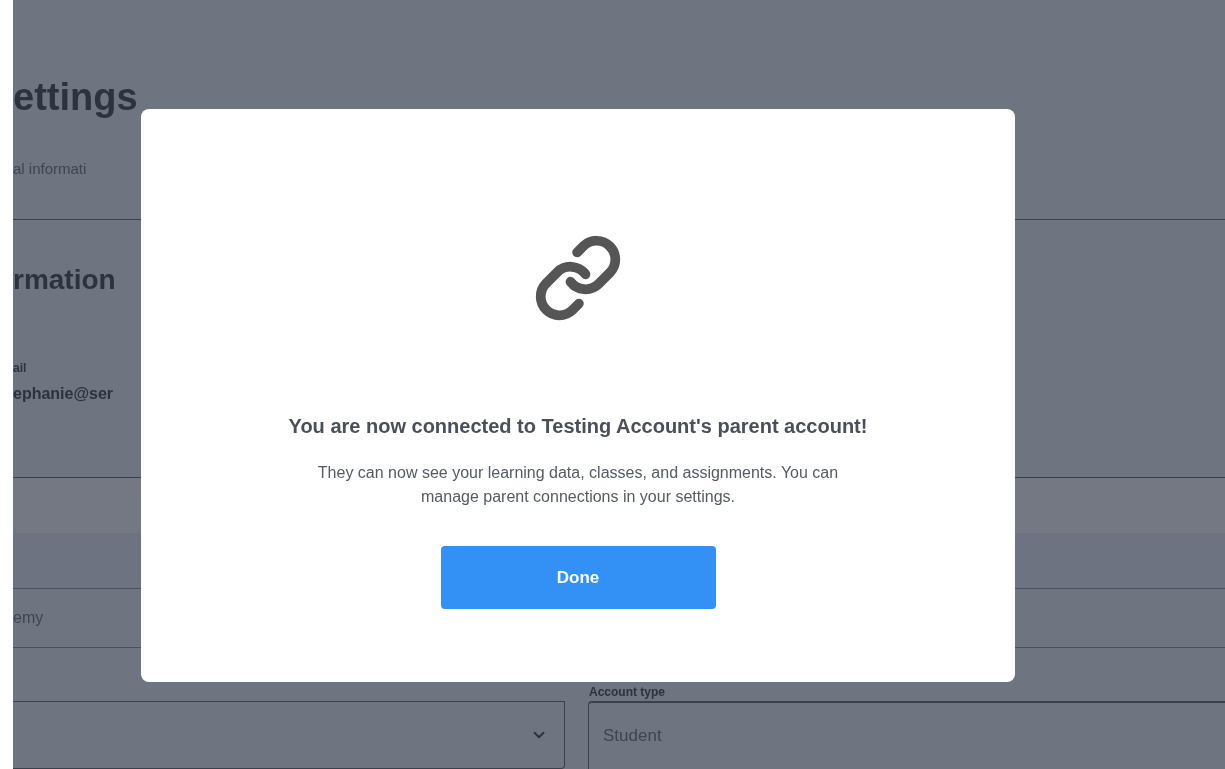 The width and height of the screenshot is (1225, 769). I want to click on modal-heading: You are now connected to Testing Account's parent account!, so click(578, 426).